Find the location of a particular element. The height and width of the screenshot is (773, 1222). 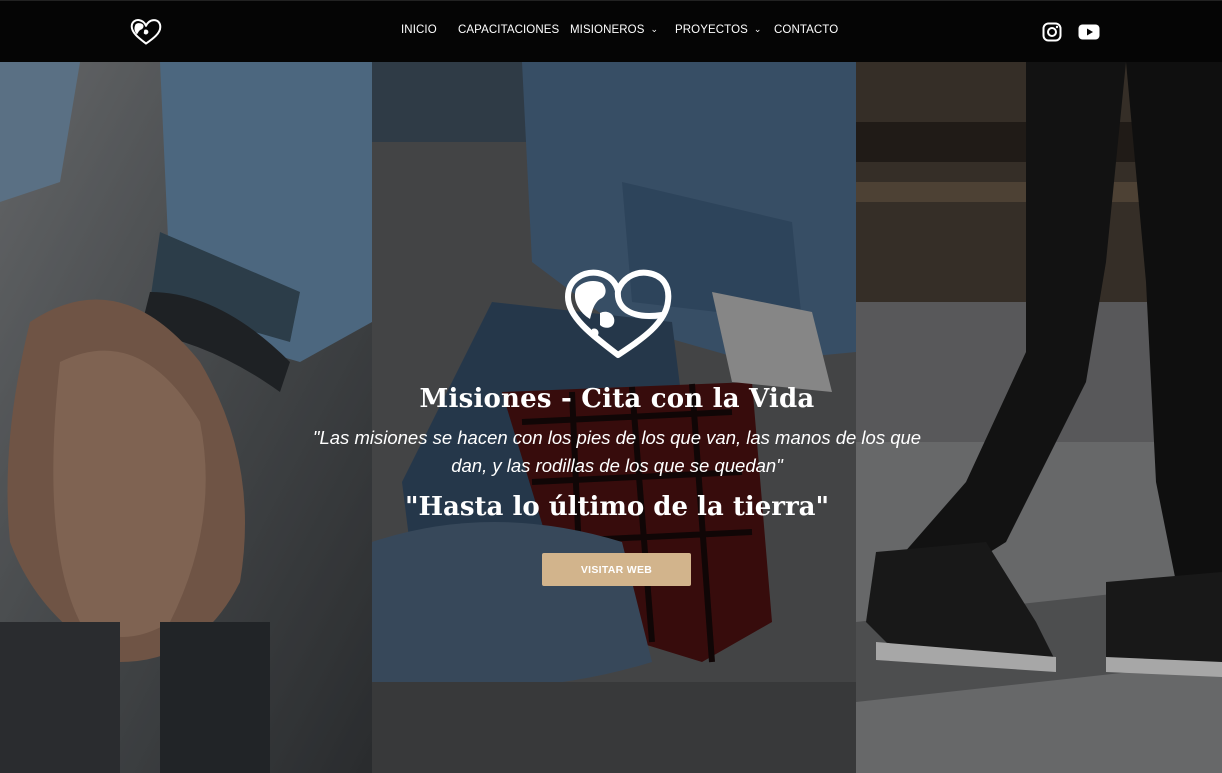

nav-item-misioneros: MISIONEROS ⌄ is located at coordinates (614, 30).